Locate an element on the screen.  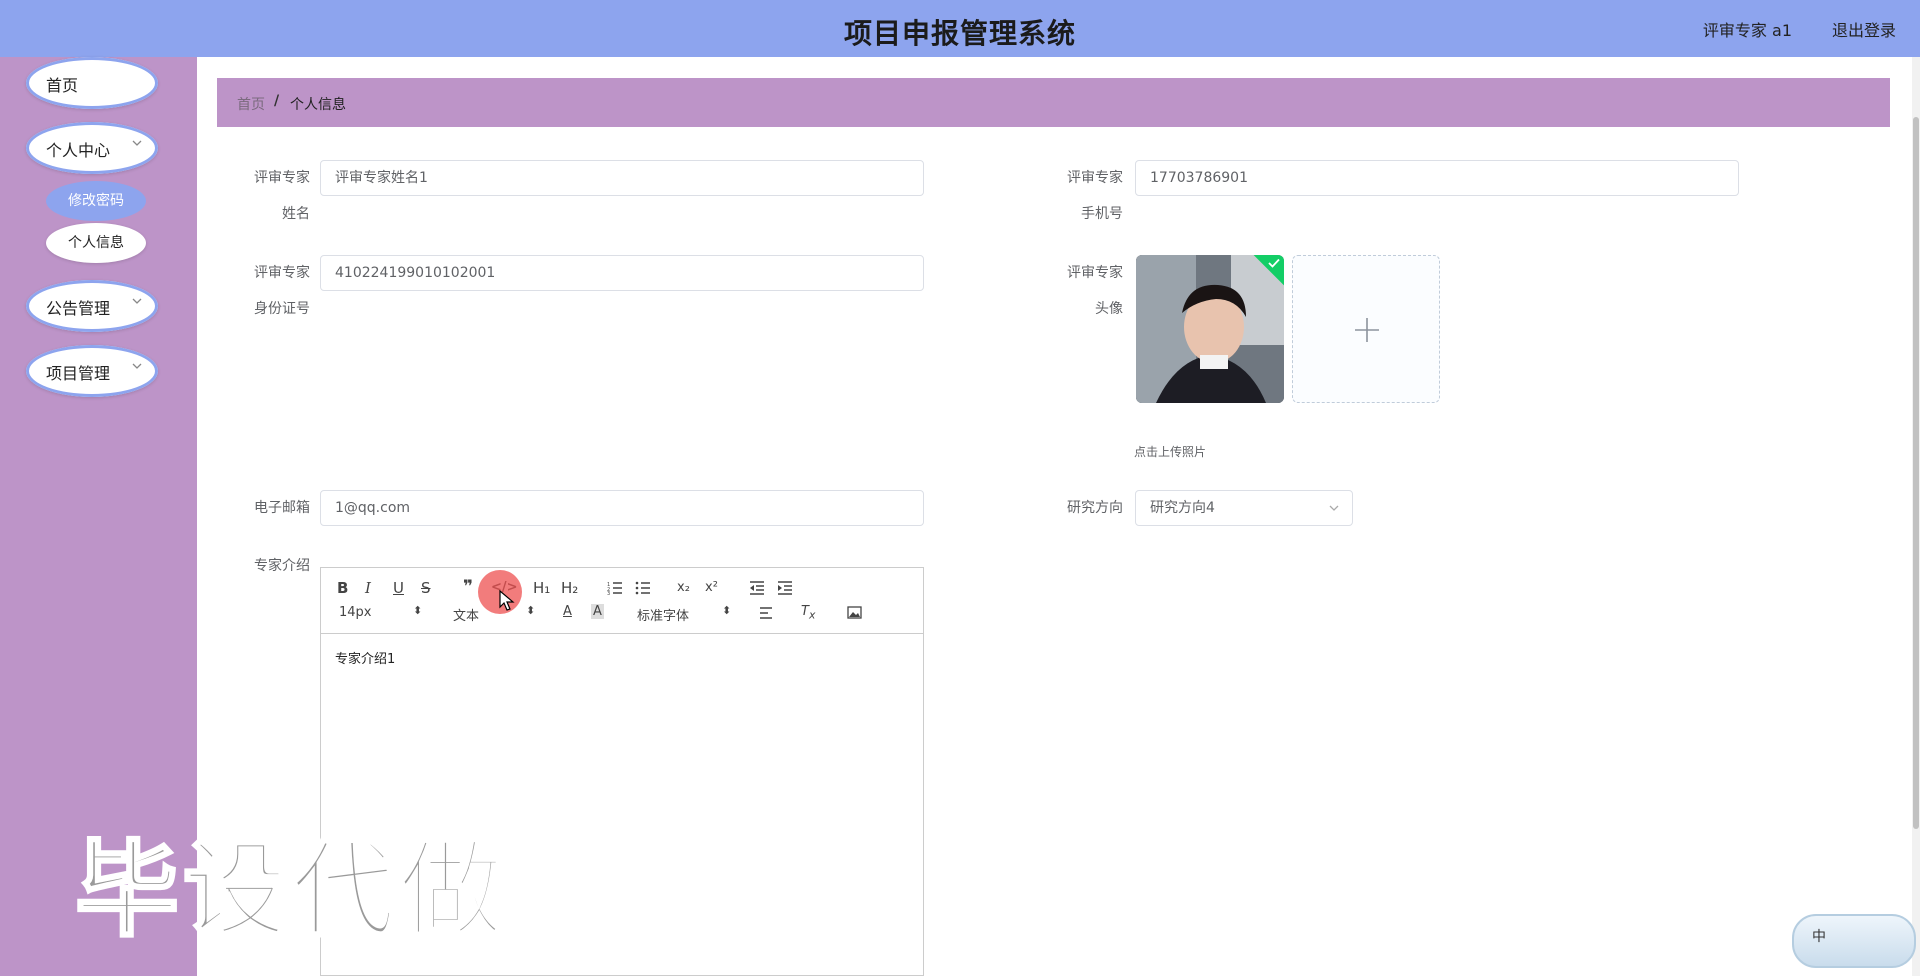
avatar-photo is located at coordinates (1210, 329).